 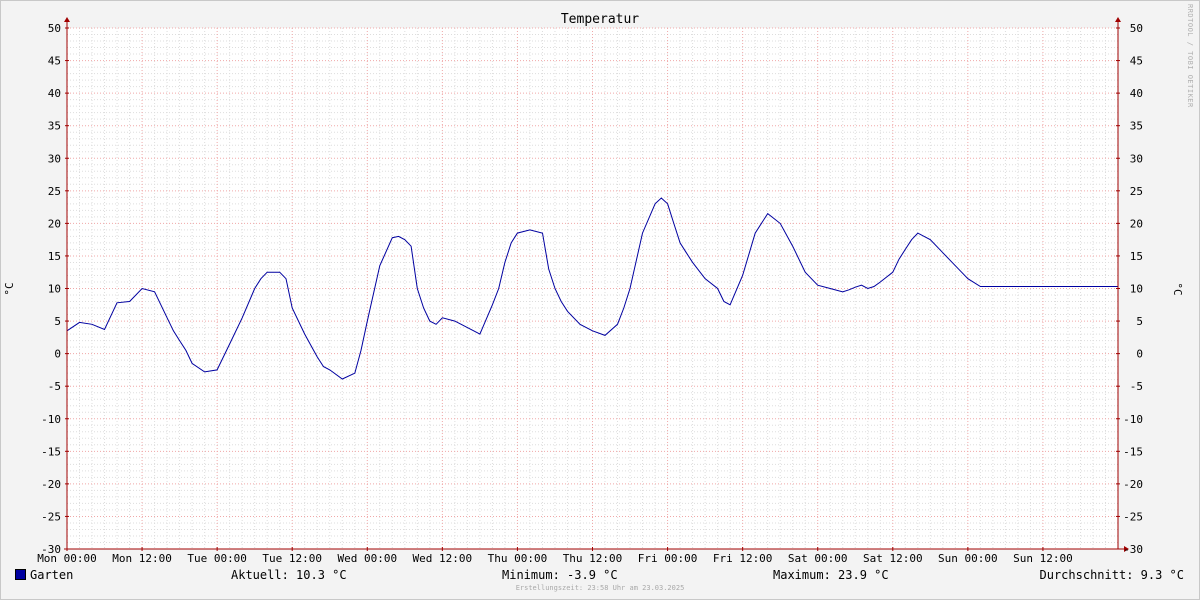 I want to click on x-tick-label: Thu 00:00, so click(x=518, y=558).